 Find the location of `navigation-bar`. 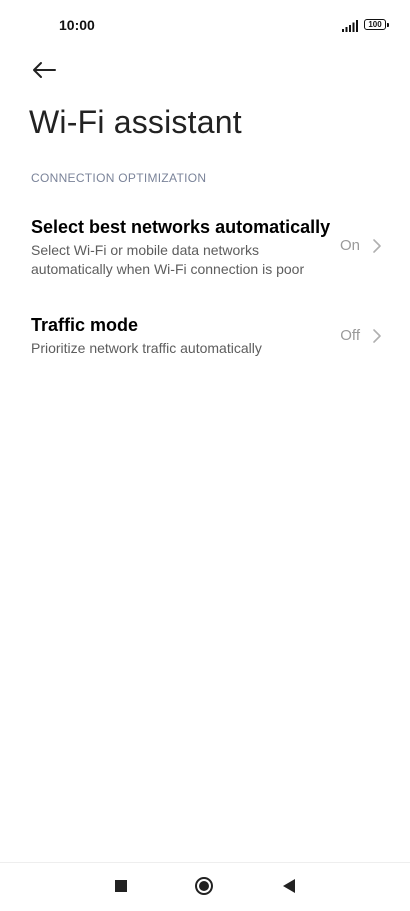

navigation-bar is located at coordinates (205, 886).